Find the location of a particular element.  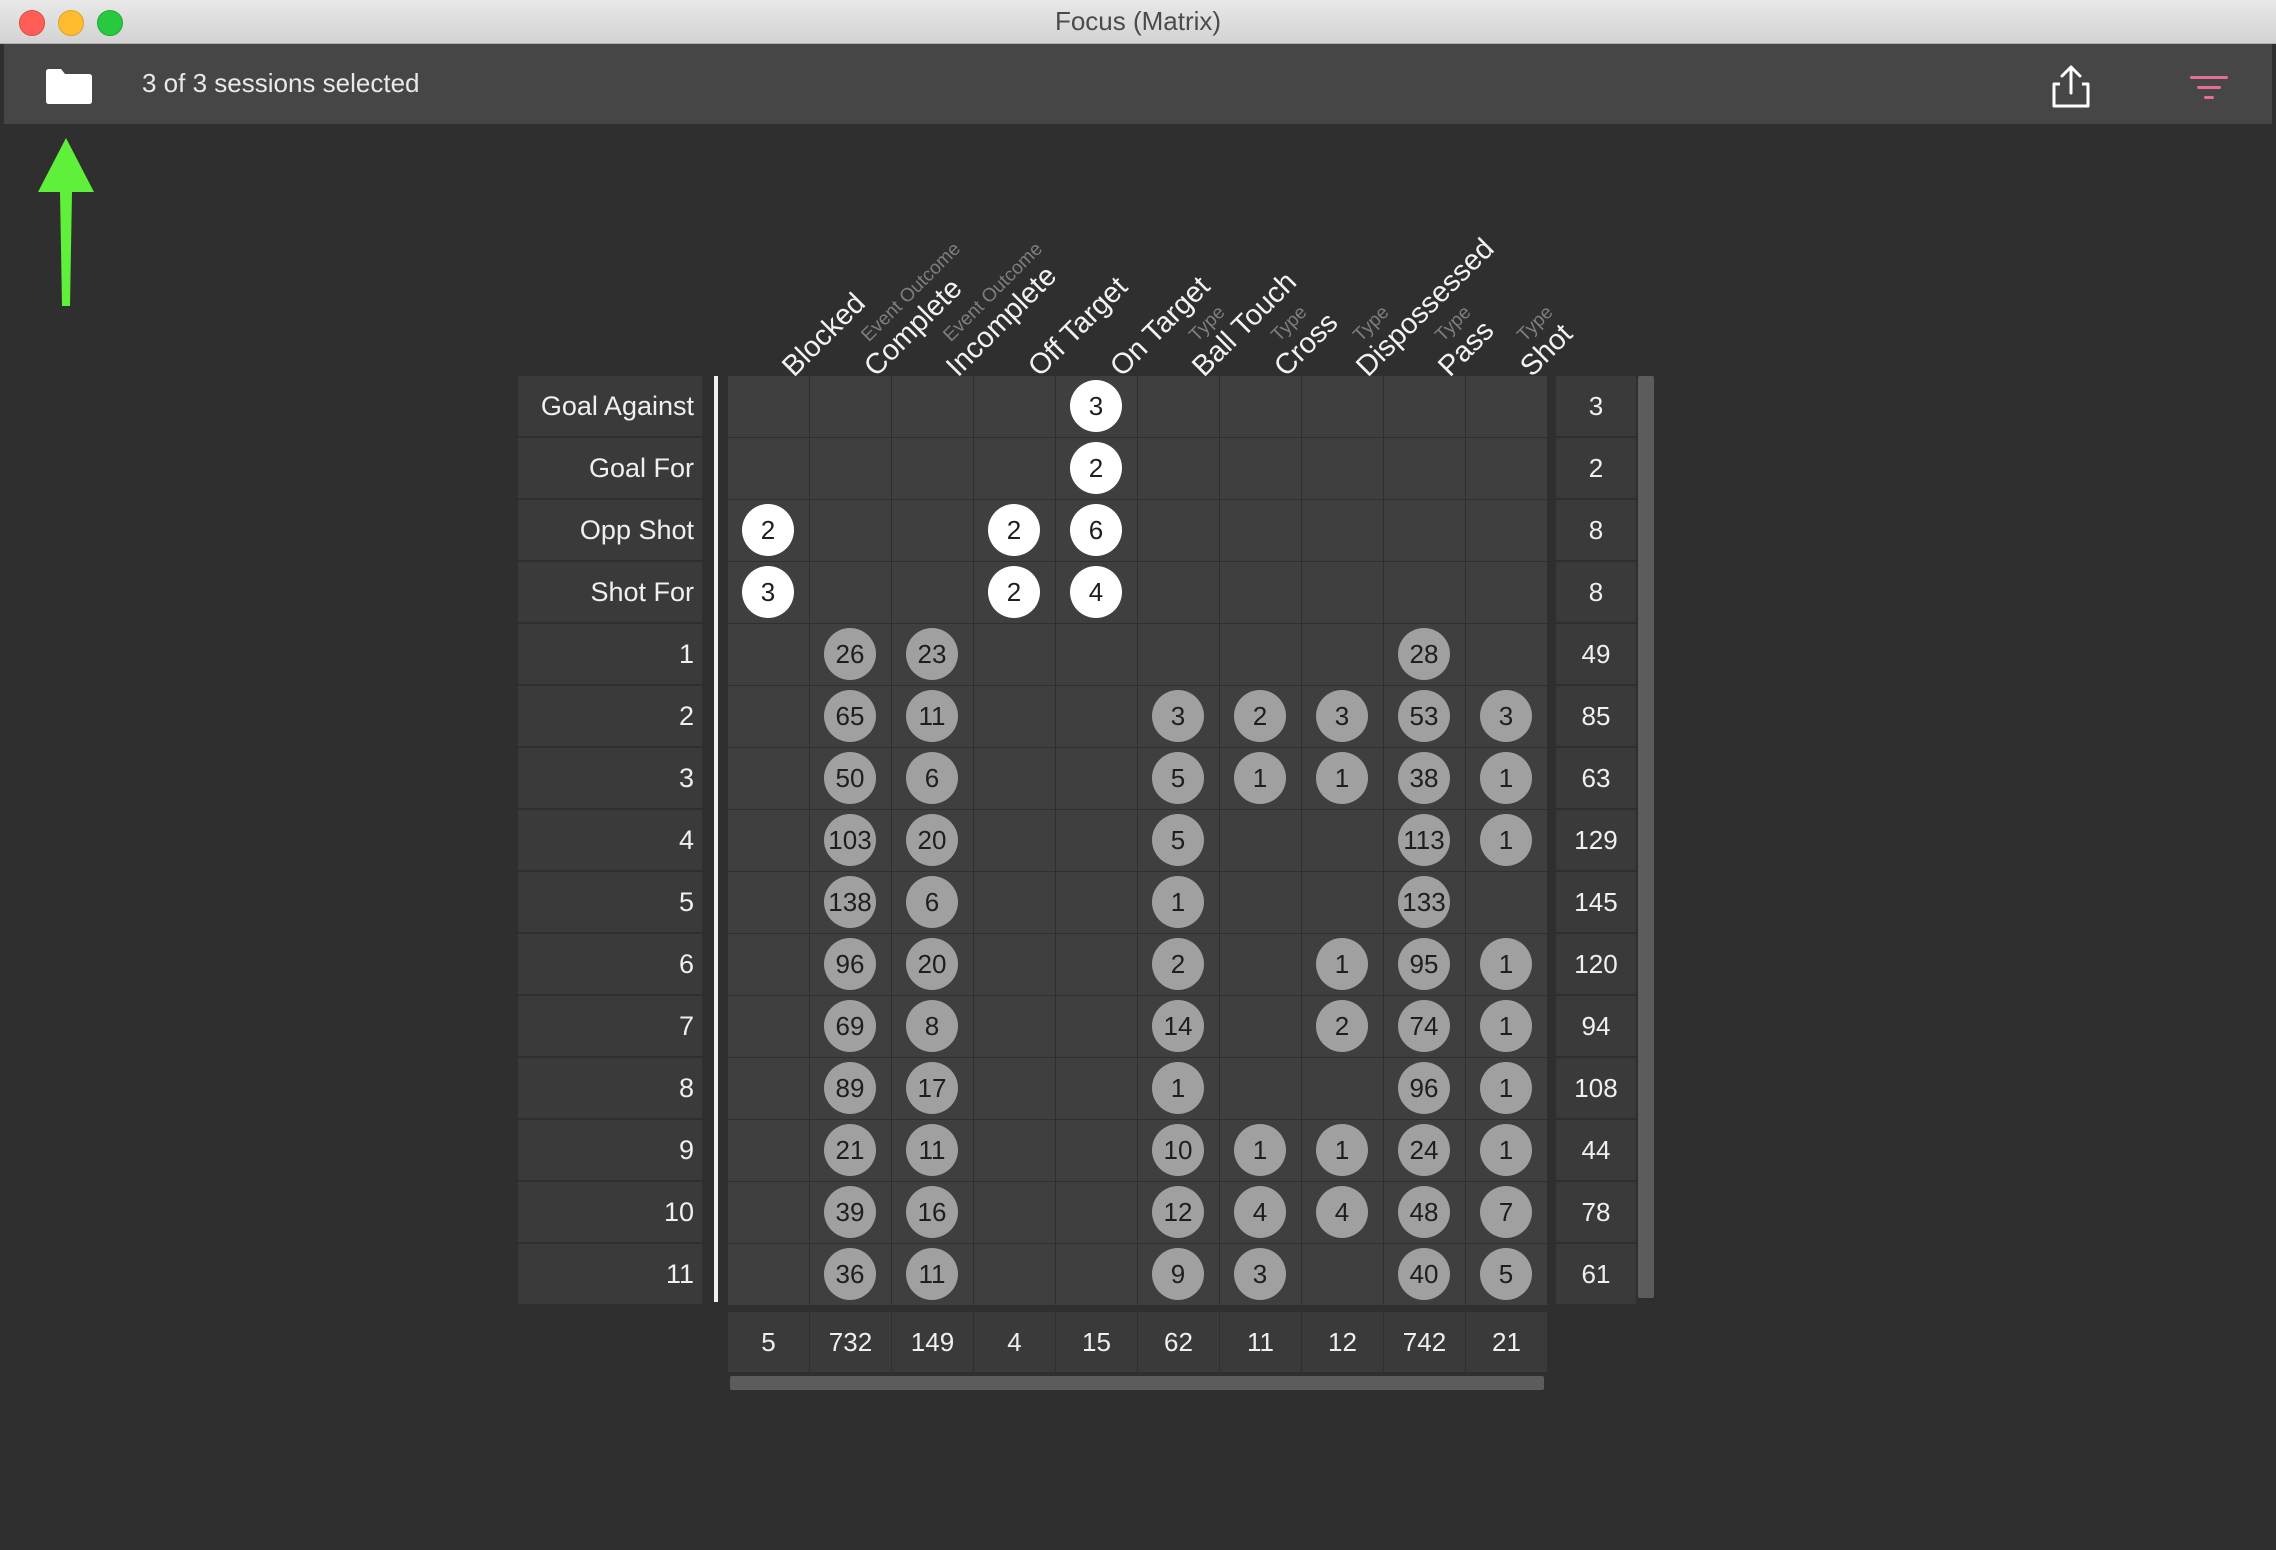

count-bubble: 3 is located at coordinates (768, 592).